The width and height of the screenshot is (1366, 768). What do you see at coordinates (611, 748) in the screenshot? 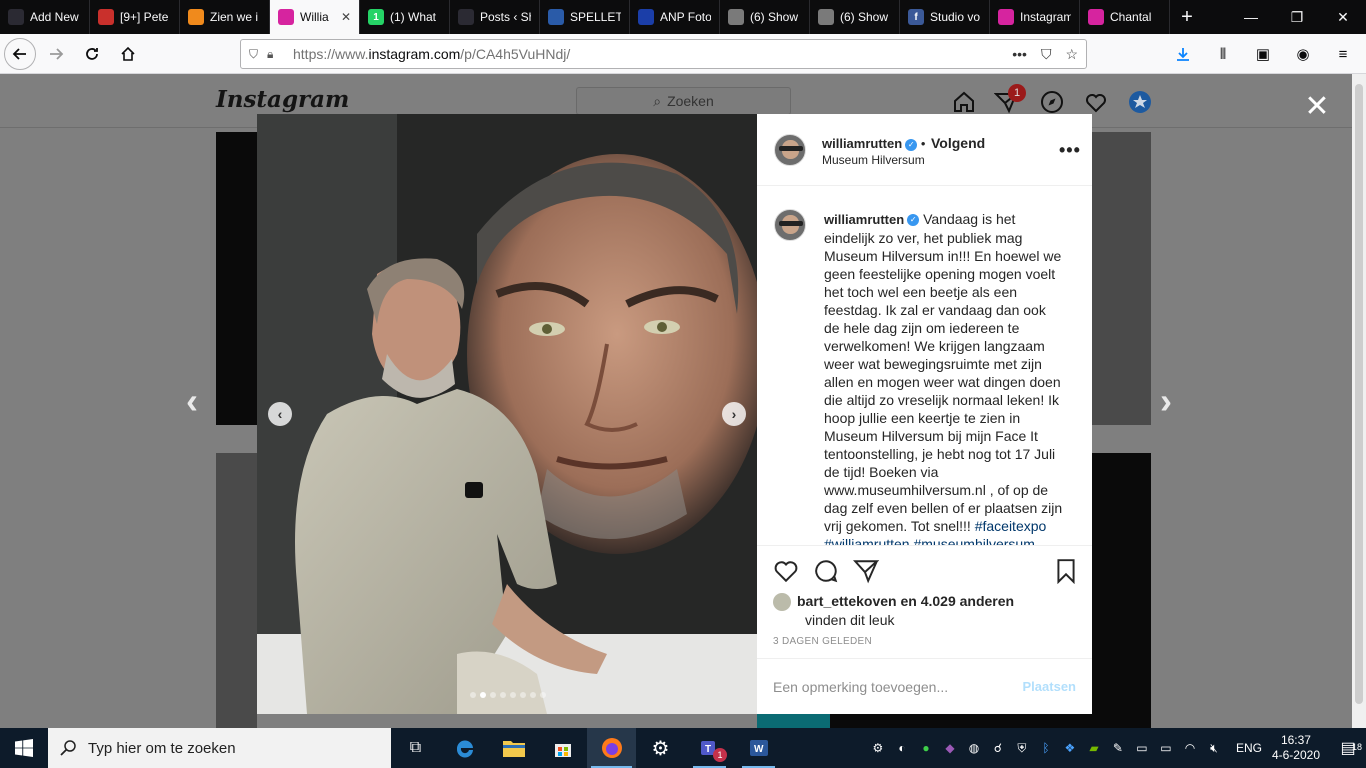
I see `firefox-taskbar-button` at bounding box center [611, 748].